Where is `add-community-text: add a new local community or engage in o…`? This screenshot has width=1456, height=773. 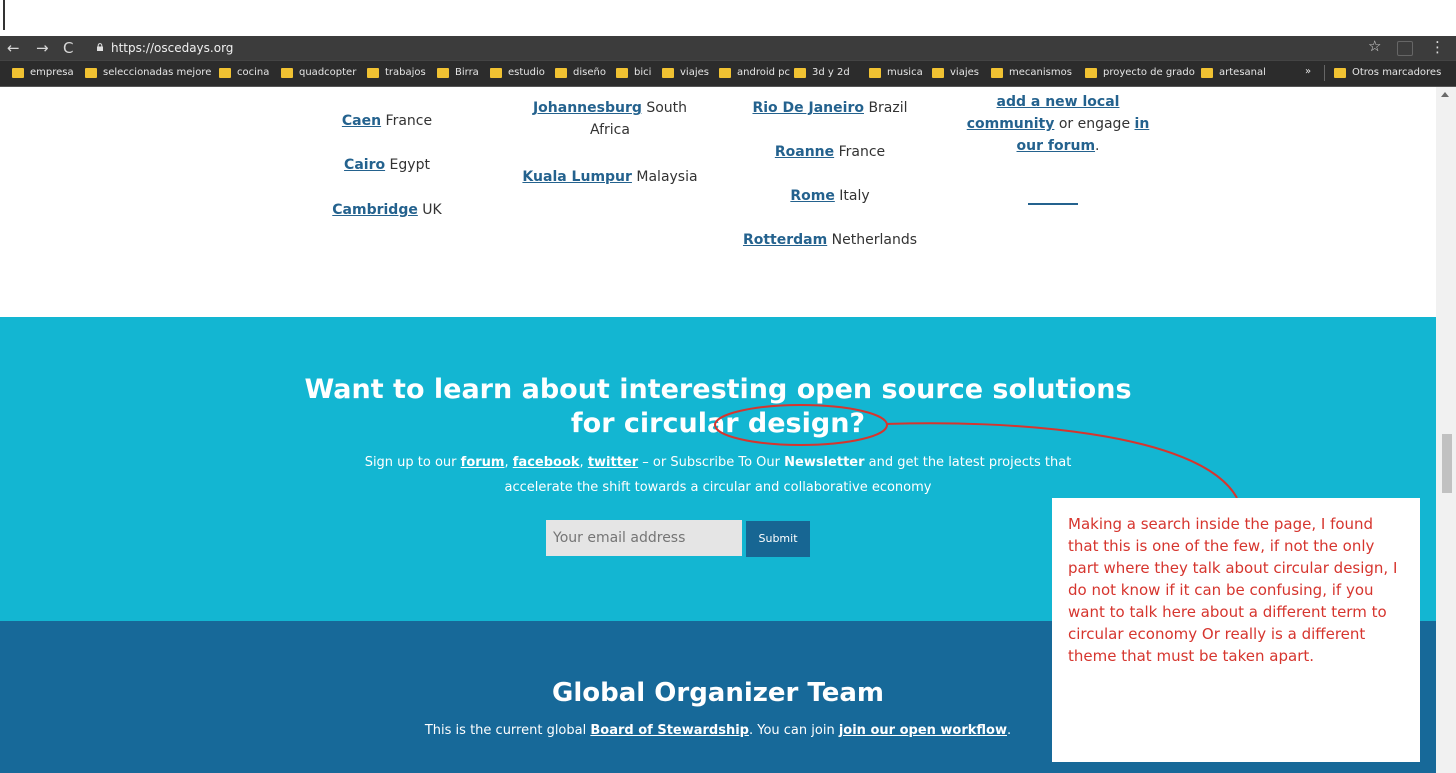 add-community-text: add a new local community or engage in o… is located at coordinates (1058, 124).